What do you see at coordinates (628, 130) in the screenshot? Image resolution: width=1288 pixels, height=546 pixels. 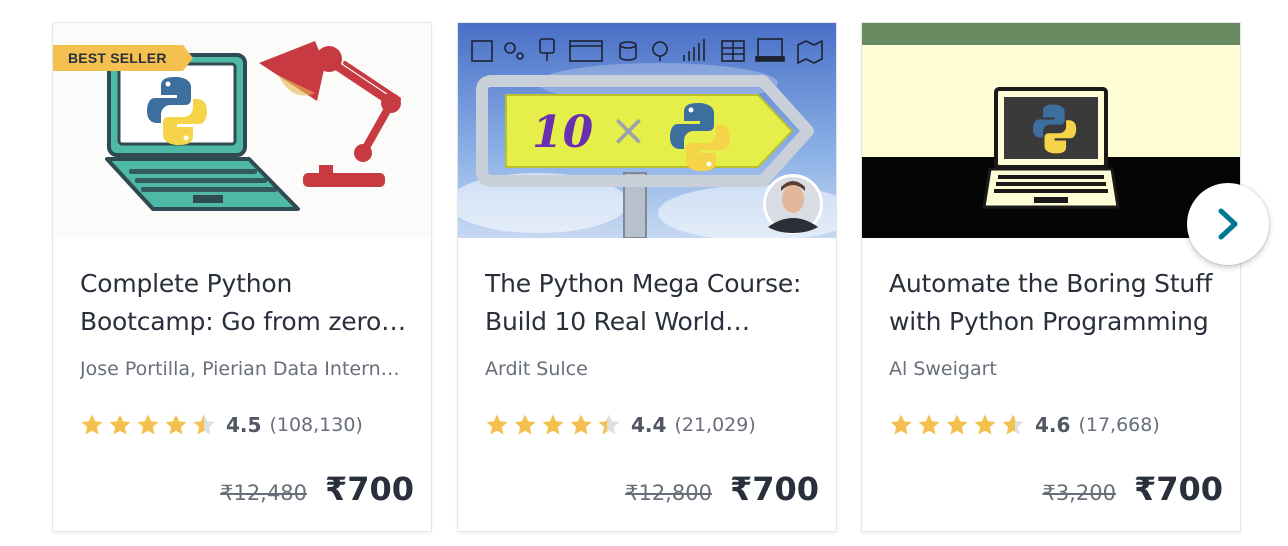 I see `thumbnail-sign-symbol: ×` at bounding box center [628, 130].